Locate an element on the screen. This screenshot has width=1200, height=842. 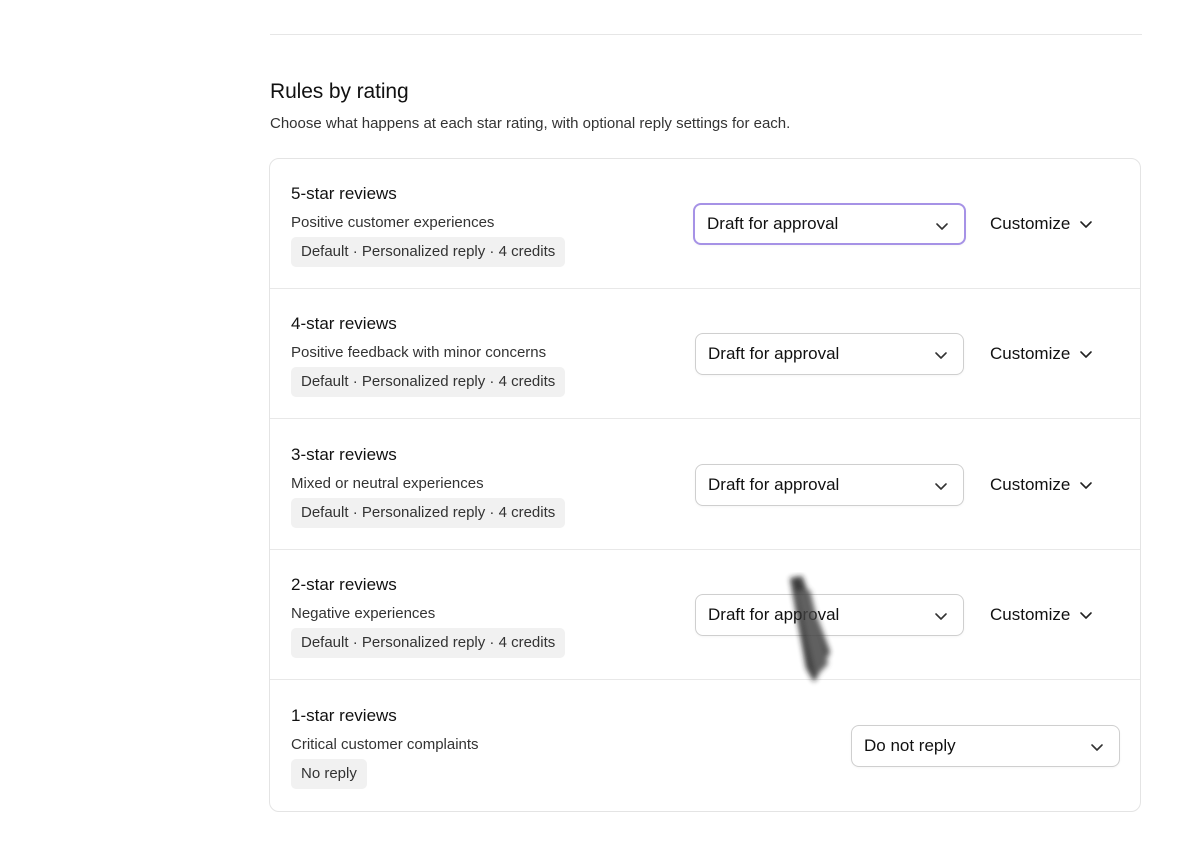
action-select-2-star: Draft for approval is located at coordinates (829, 615).